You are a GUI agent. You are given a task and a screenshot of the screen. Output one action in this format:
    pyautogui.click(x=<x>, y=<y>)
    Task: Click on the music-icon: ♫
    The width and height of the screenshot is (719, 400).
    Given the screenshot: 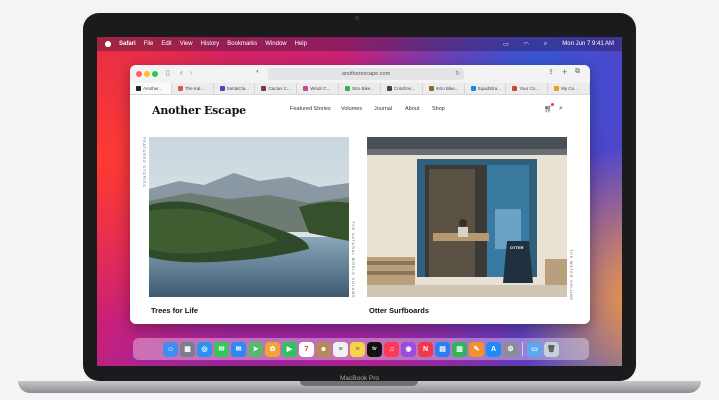 What is the action you would take?
    pyautogui.click(x=391, y=349)
    